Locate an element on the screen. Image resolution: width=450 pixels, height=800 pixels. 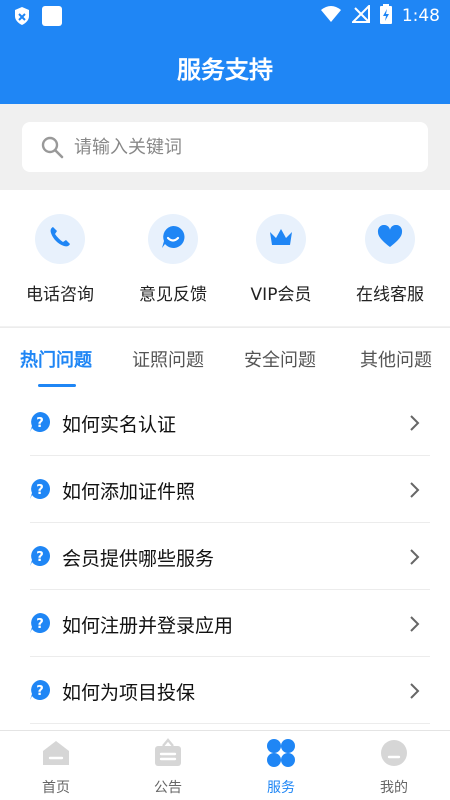
question-tabs: 热门问题 证照问题 安全问题 其他问题 is located at coordinates (225, 358).